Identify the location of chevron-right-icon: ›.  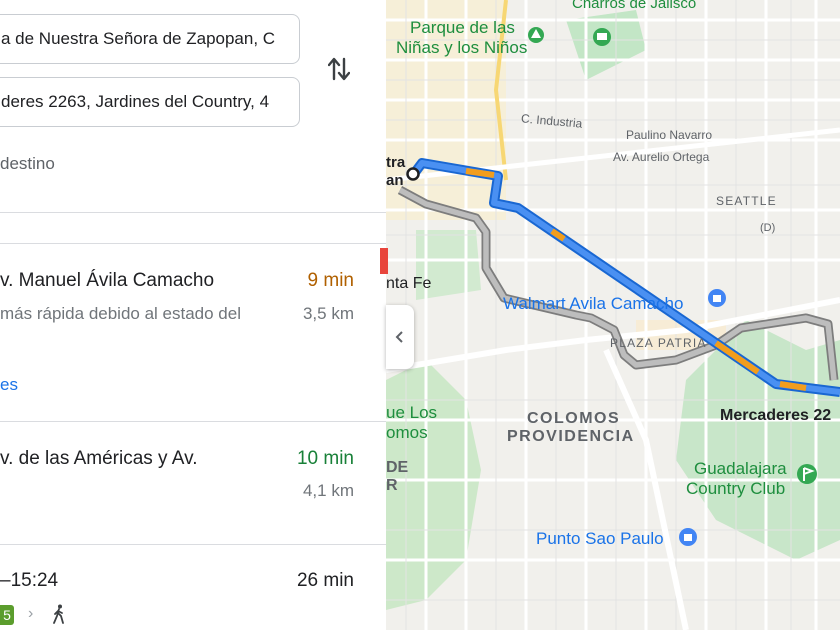
(31, 613).